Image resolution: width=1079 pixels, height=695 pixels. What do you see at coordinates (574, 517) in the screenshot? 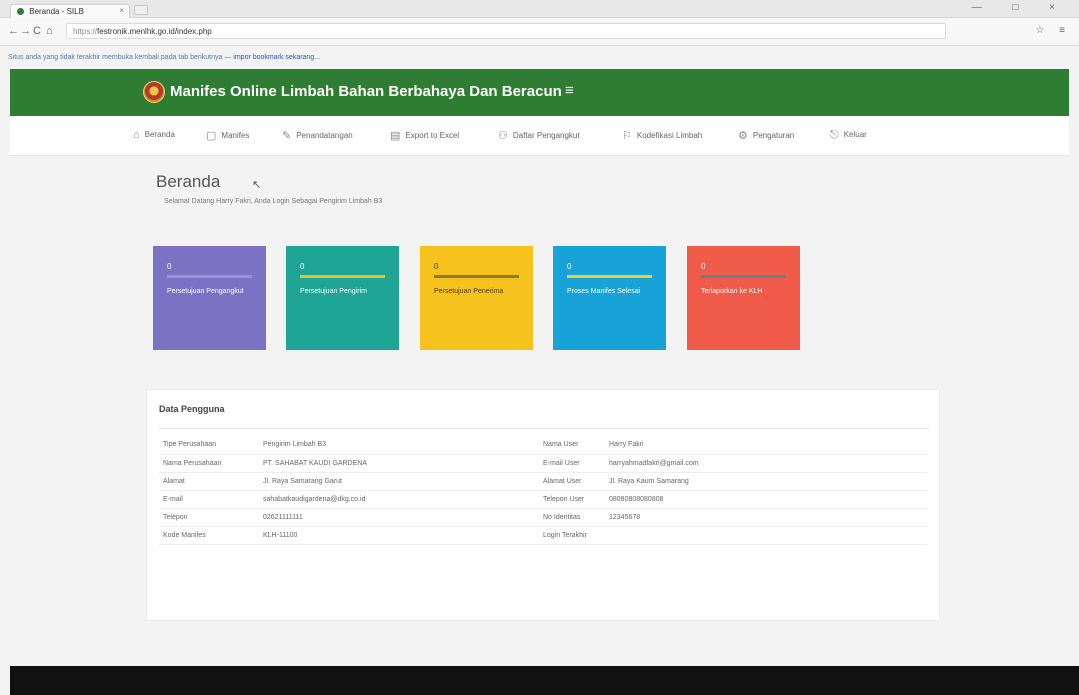
I see `field-label: No Identitas` at bounding box center [574, 517].